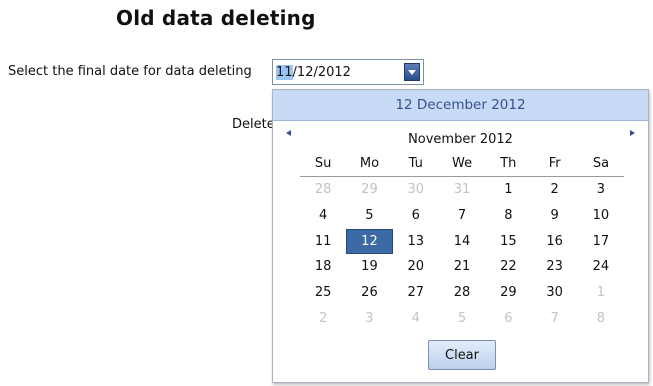 The image size is (653, 386). I want to click on calendar-day-other-month: 3, so click(369, 318).